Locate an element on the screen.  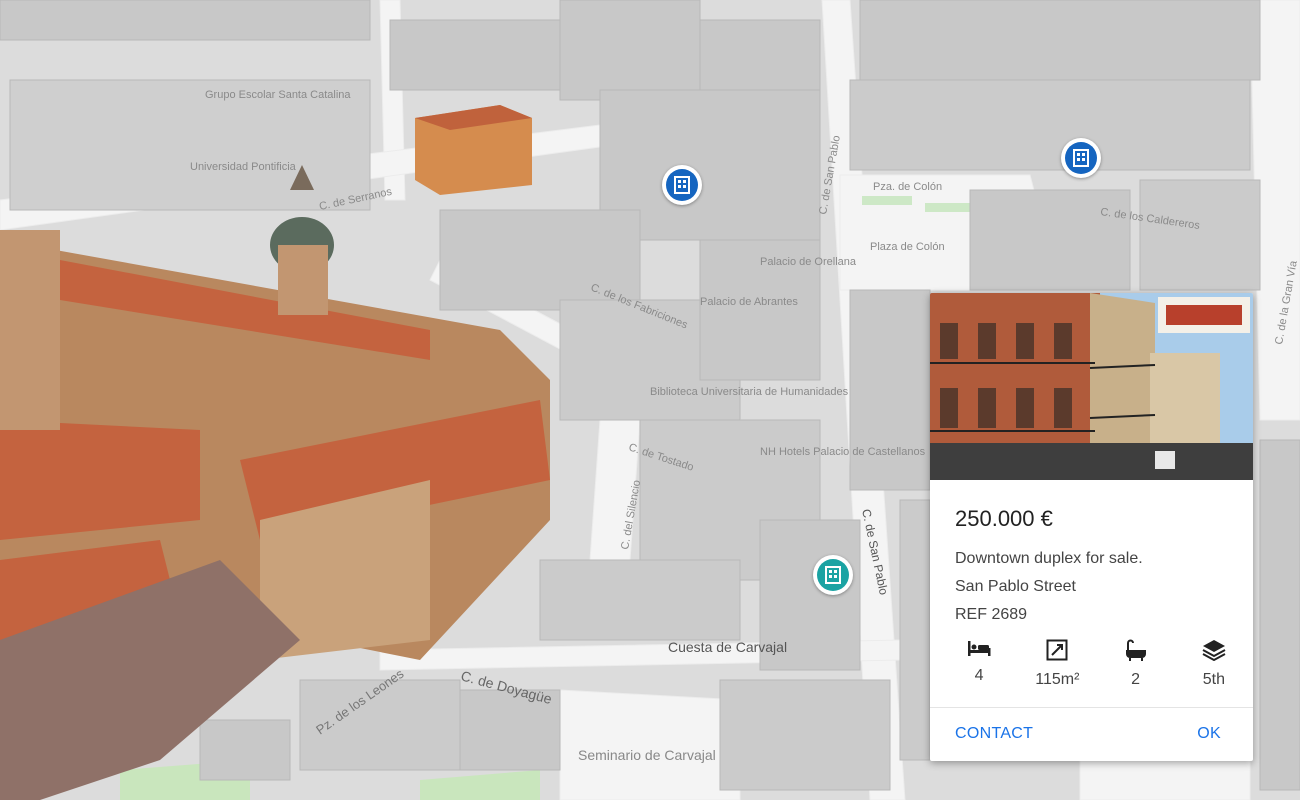
area-icon is located at coordinates (1057, 650).